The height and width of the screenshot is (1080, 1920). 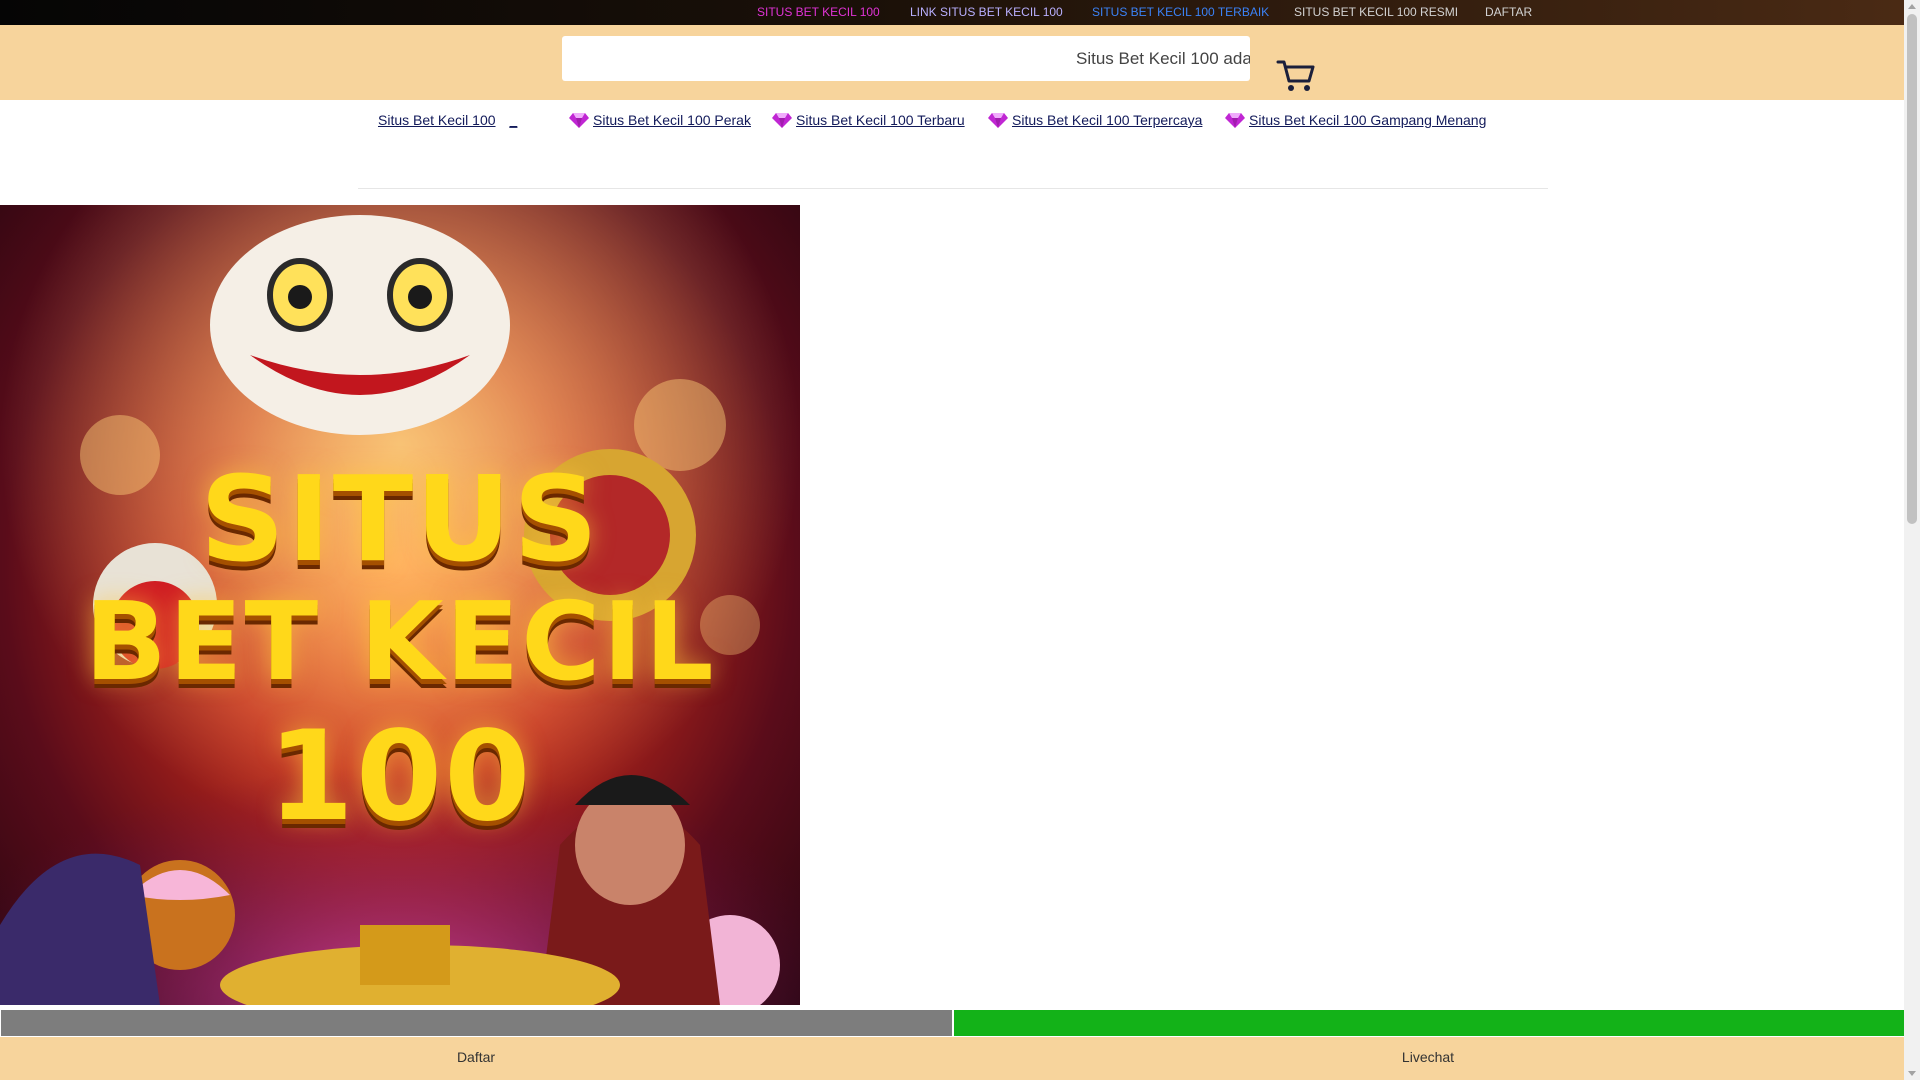 I want to click on nav-item-label: Situs Bet Kecil 100 Terpercaya, so click(x=1107, y=120).